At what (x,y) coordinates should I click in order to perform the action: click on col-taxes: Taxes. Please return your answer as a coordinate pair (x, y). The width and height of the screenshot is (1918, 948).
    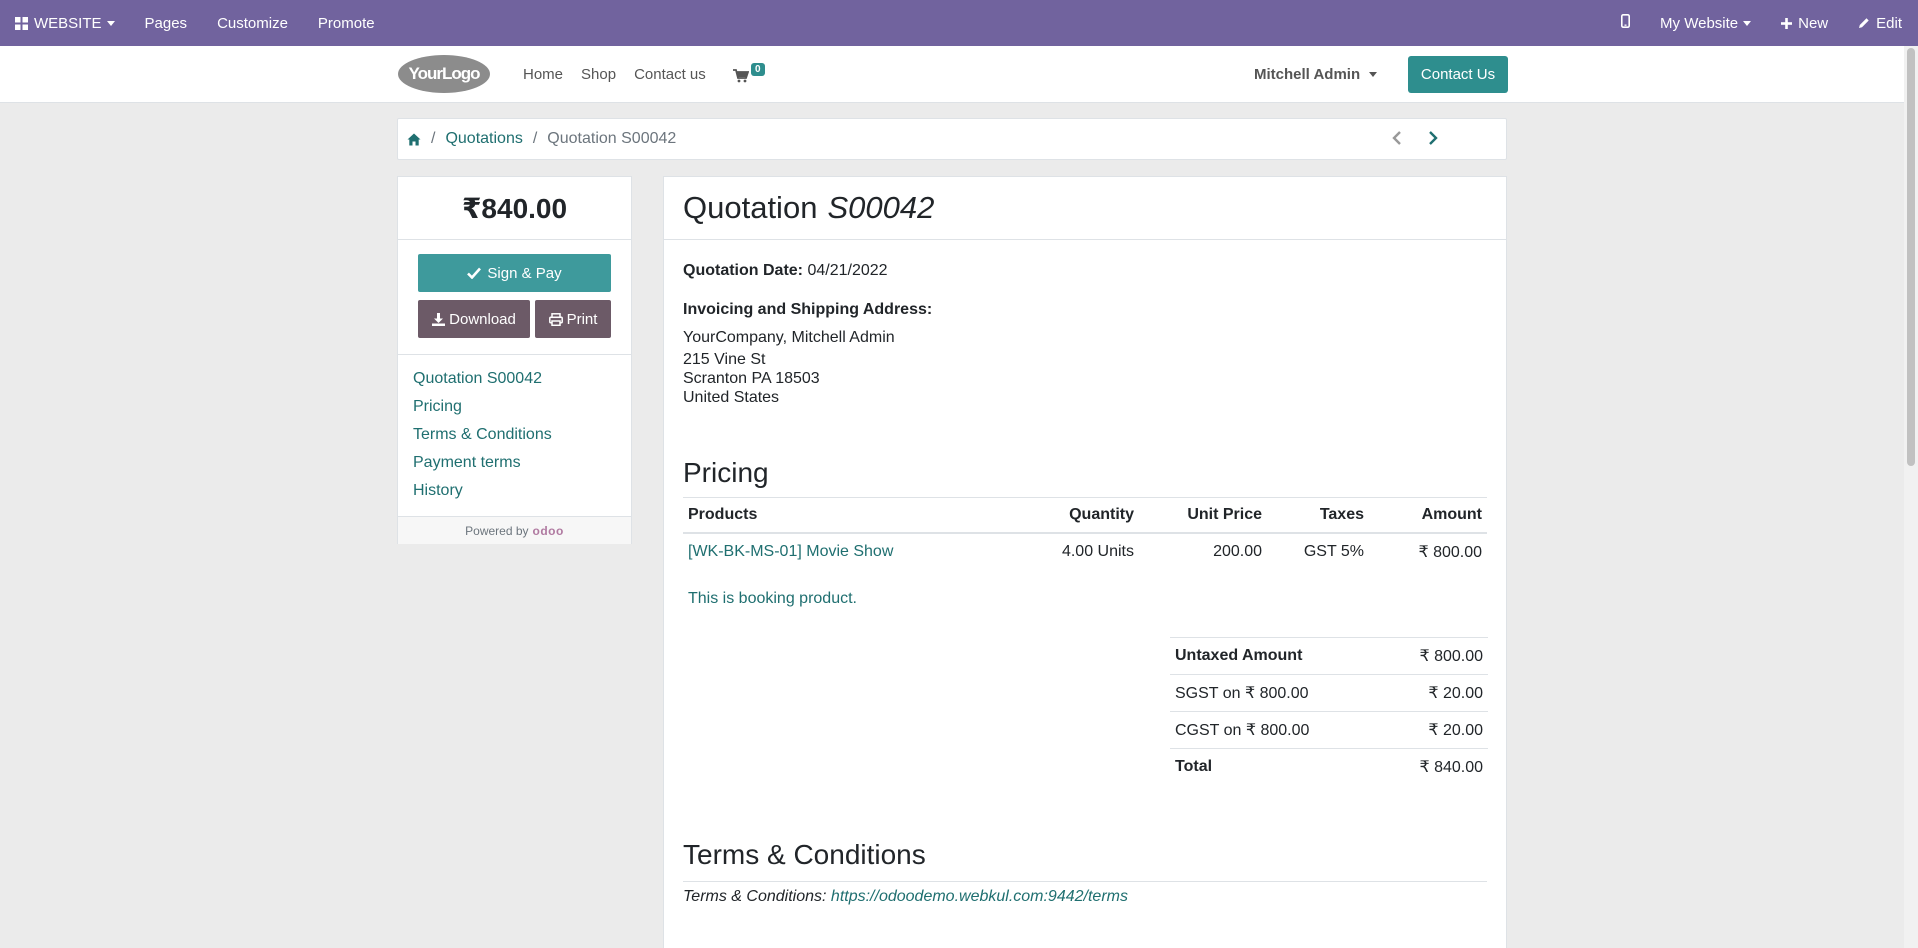
    Looking at the image, I should click on (1318, 515).